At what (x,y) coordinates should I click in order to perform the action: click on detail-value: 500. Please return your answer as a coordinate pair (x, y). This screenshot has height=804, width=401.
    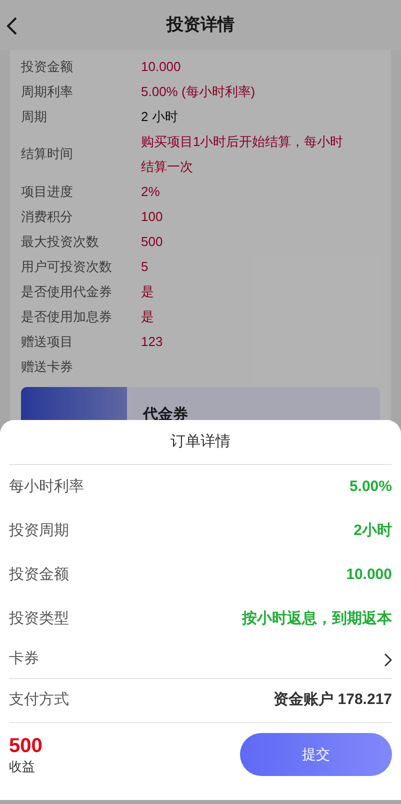
    Looking at the image, I should click on (152, 242).